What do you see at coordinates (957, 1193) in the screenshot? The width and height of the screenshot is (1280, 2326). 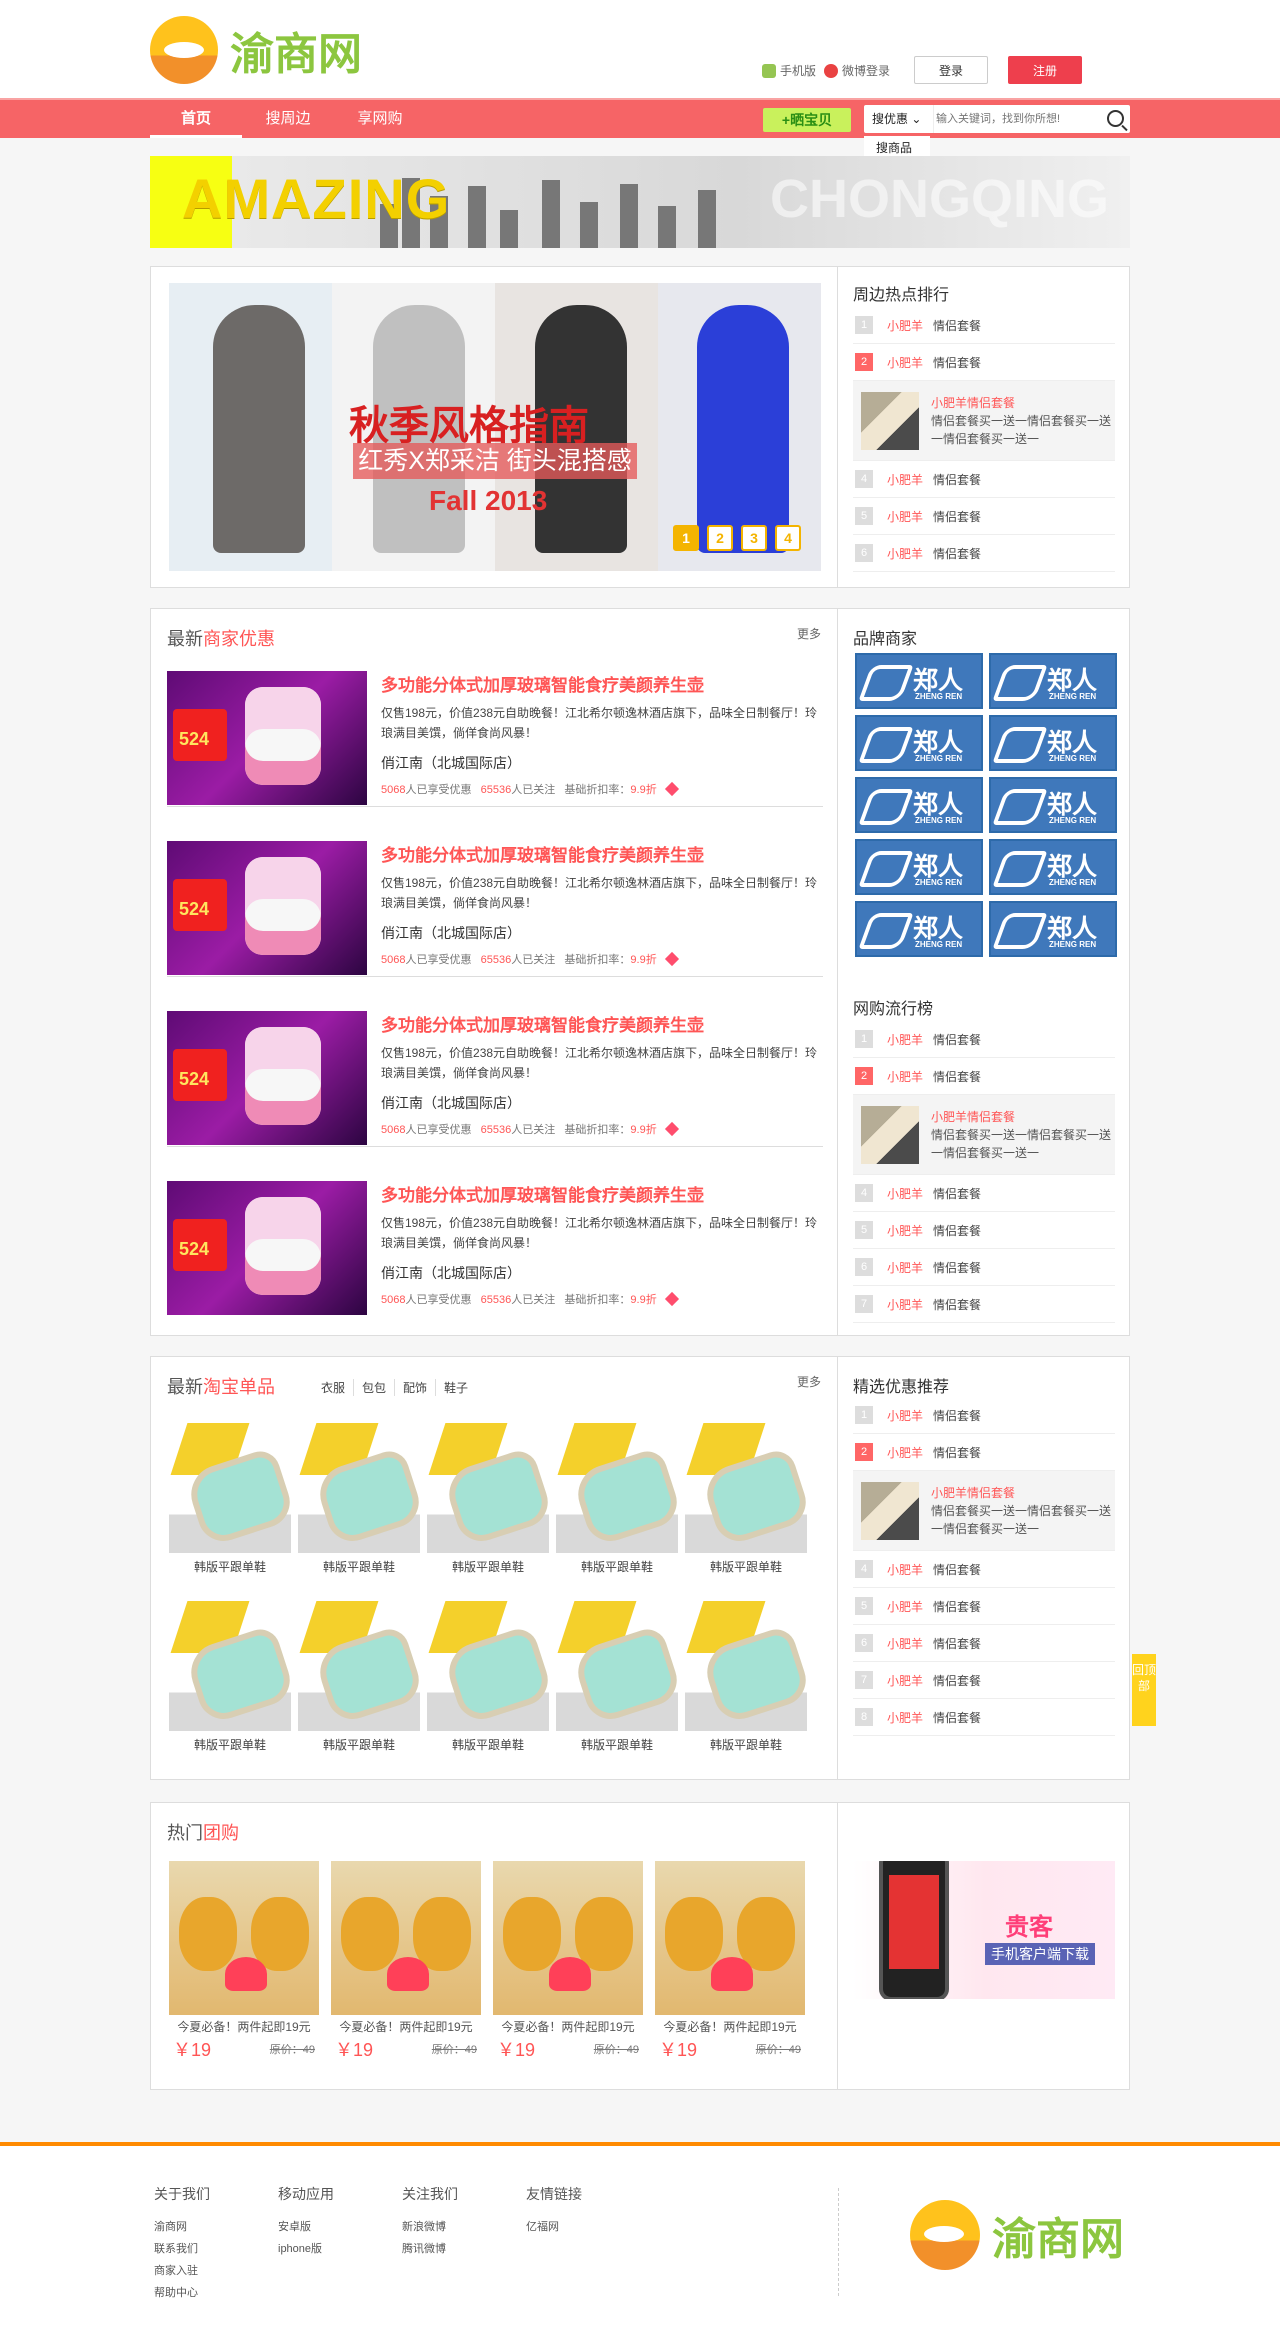 I see `rank-name: 情侣套餐` at bounding box center [957, 1193].